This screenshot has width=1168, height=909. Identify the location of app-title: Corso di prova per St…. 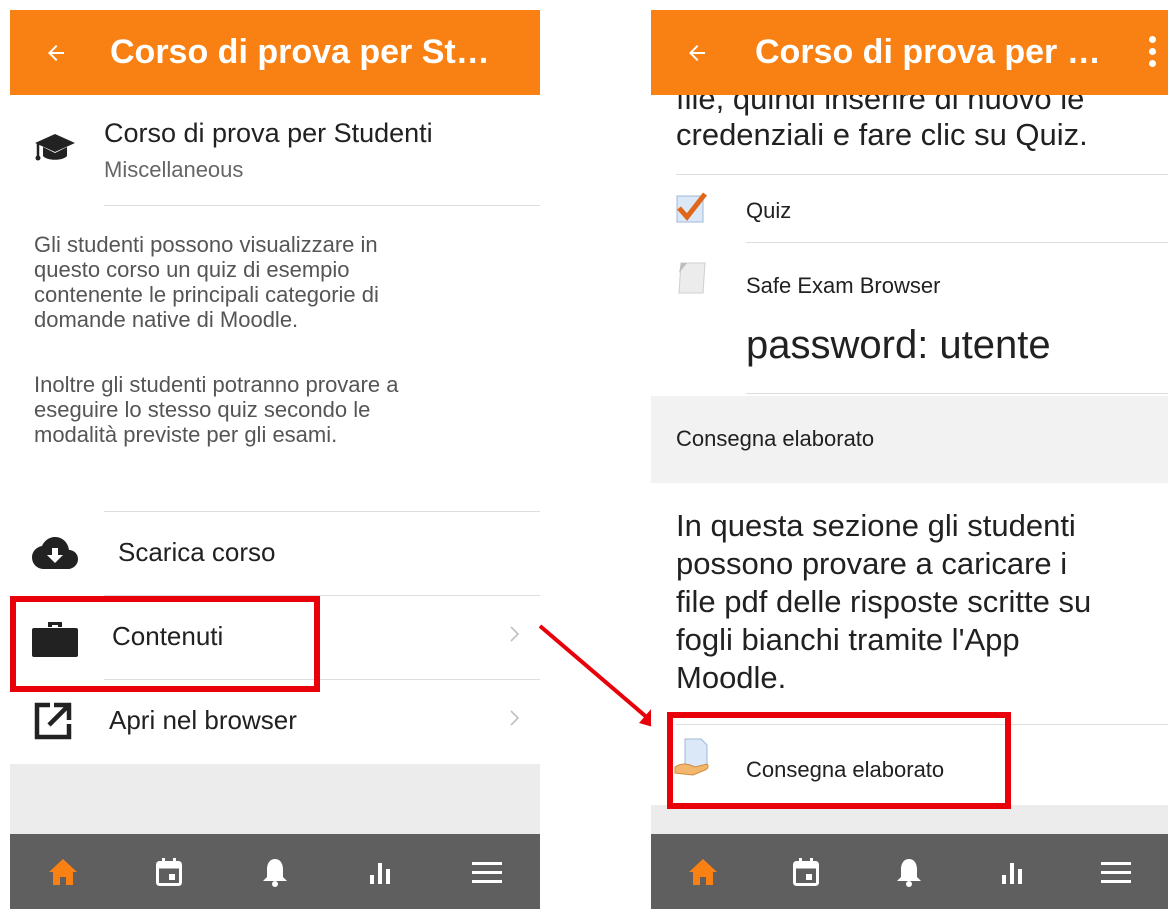
(300, 52).